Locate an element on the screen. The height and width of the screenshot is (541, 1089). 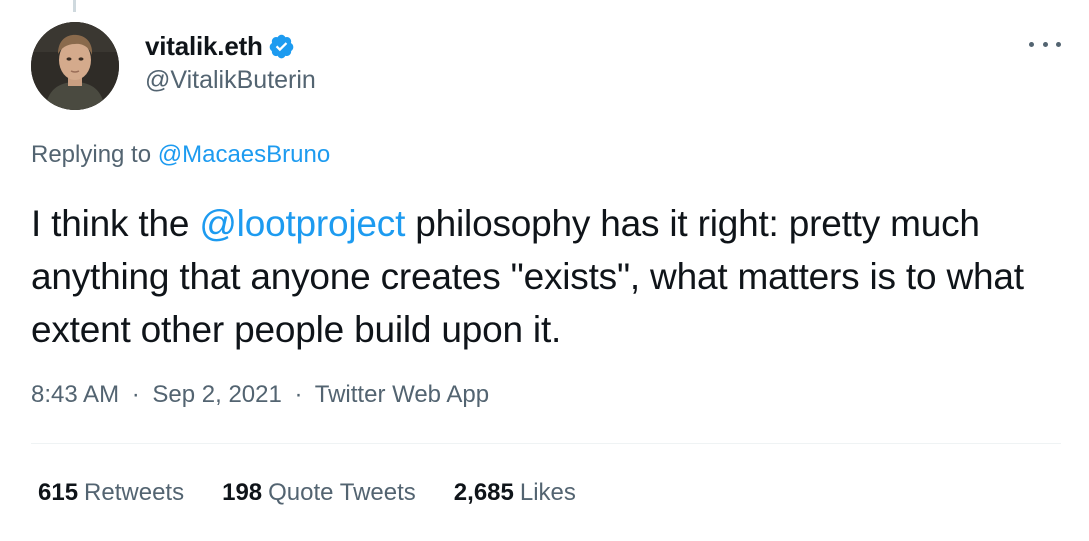
tweet-date: Sep 2, 2021 is located at coordinates (216, 394).